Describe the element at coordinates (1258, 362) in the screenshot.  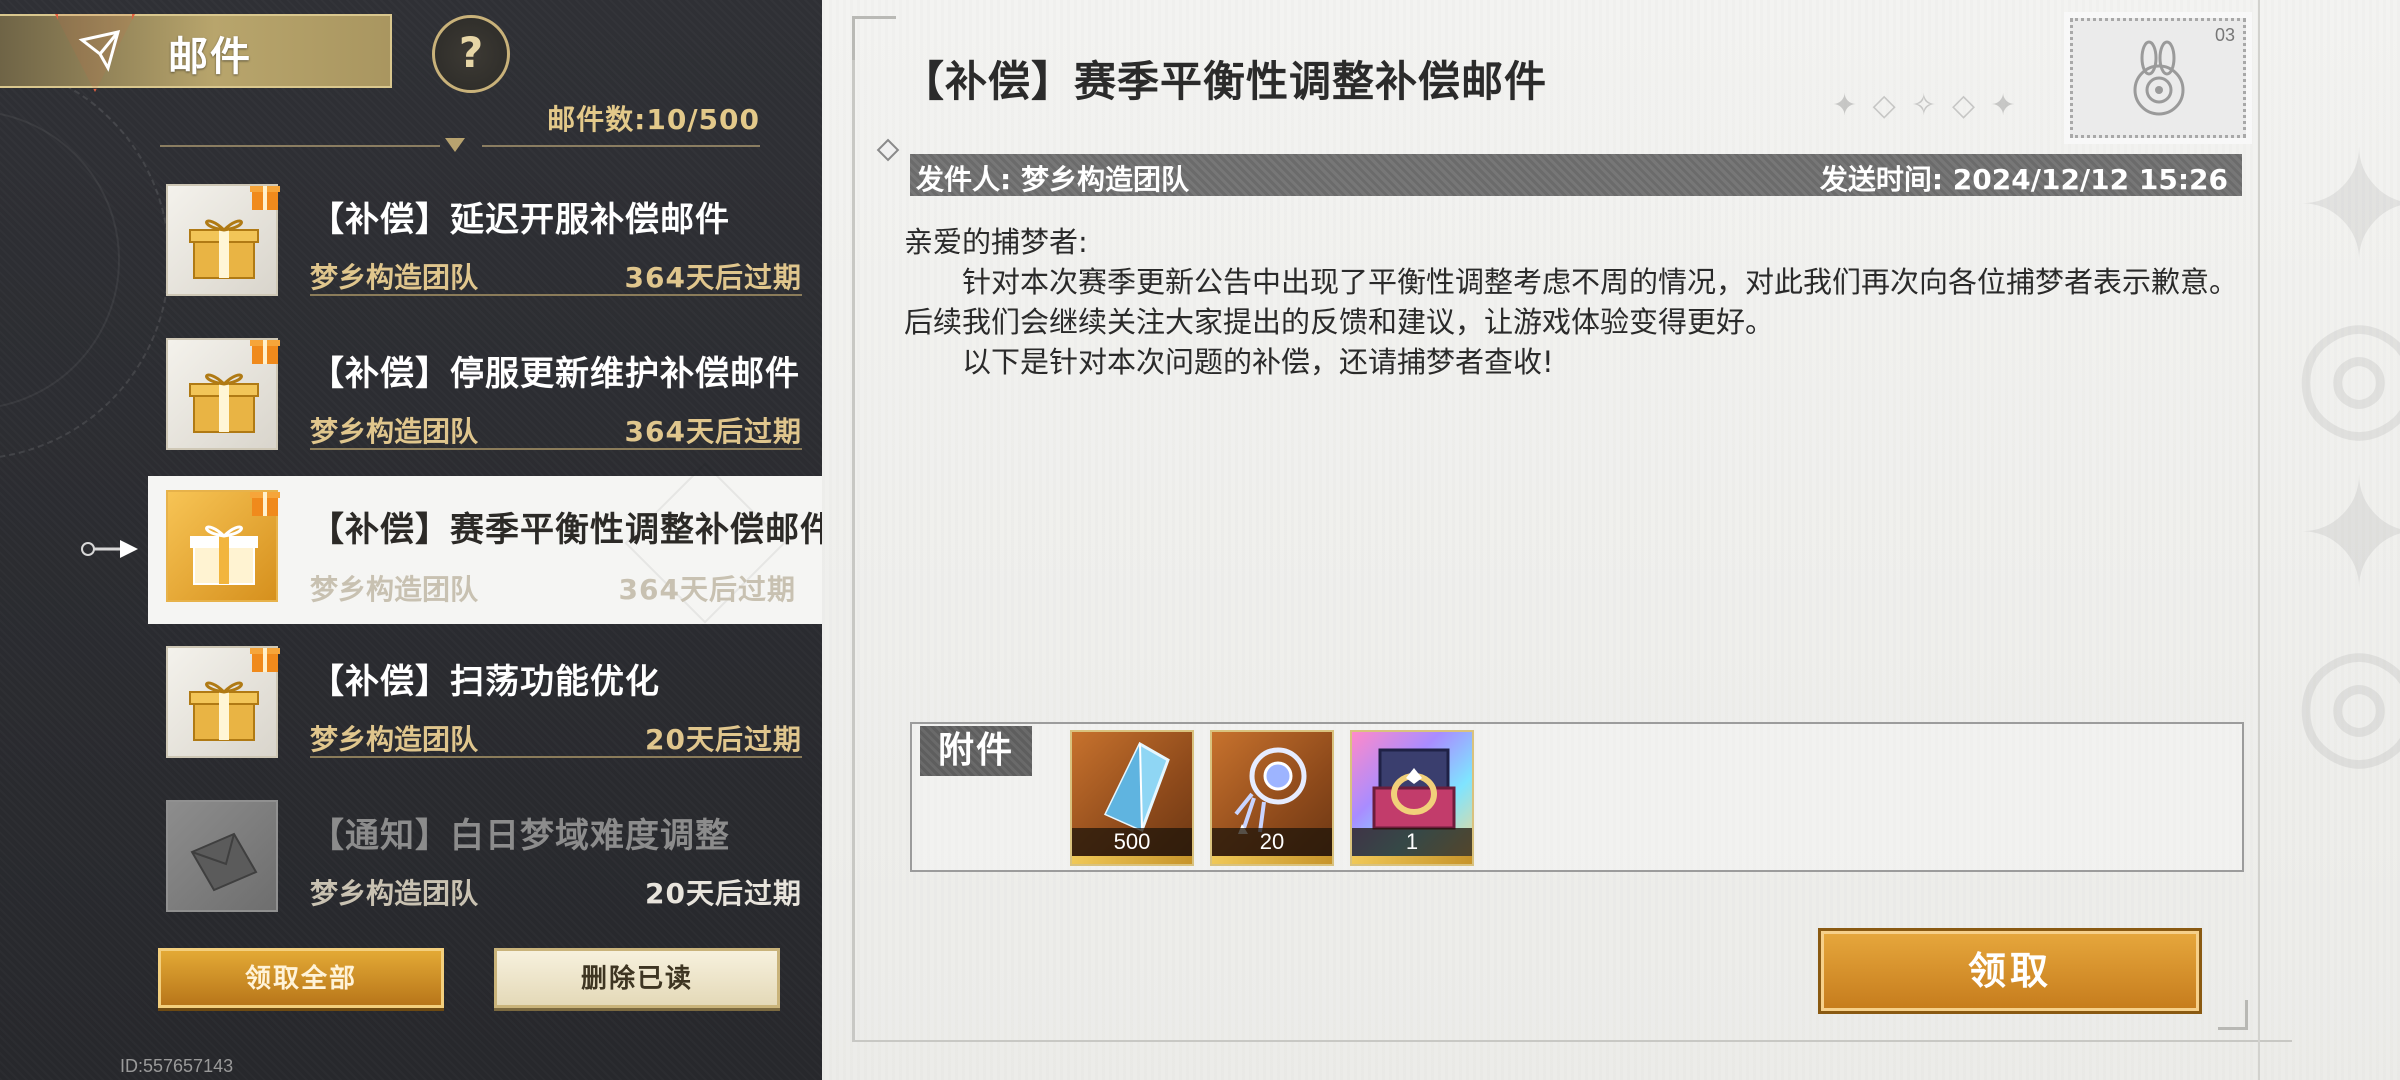
I see `mail-paragraph: 以下是针对本次问题的补偿，还请捕梦者查收!` at that location.